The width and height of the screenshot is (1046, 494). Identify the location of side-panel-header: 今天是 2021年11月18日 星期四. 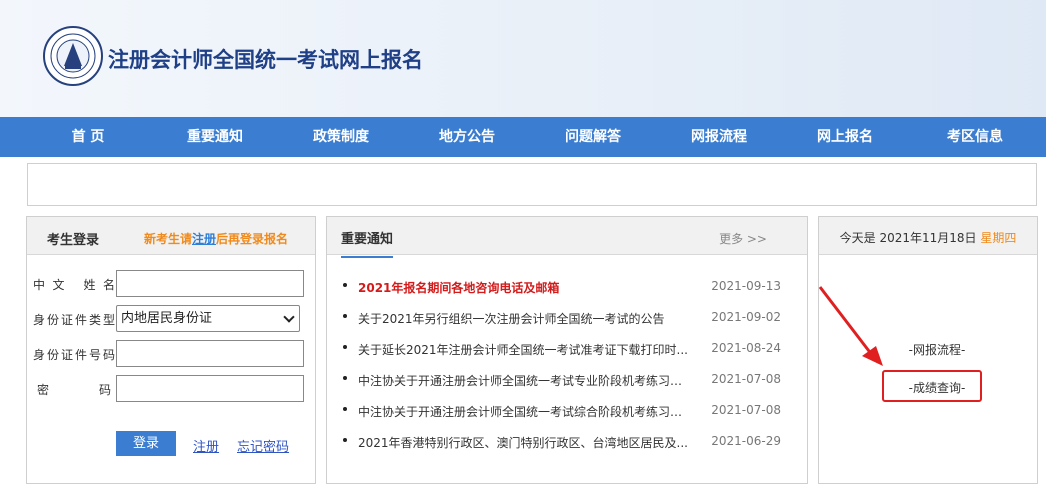
(928, 236).